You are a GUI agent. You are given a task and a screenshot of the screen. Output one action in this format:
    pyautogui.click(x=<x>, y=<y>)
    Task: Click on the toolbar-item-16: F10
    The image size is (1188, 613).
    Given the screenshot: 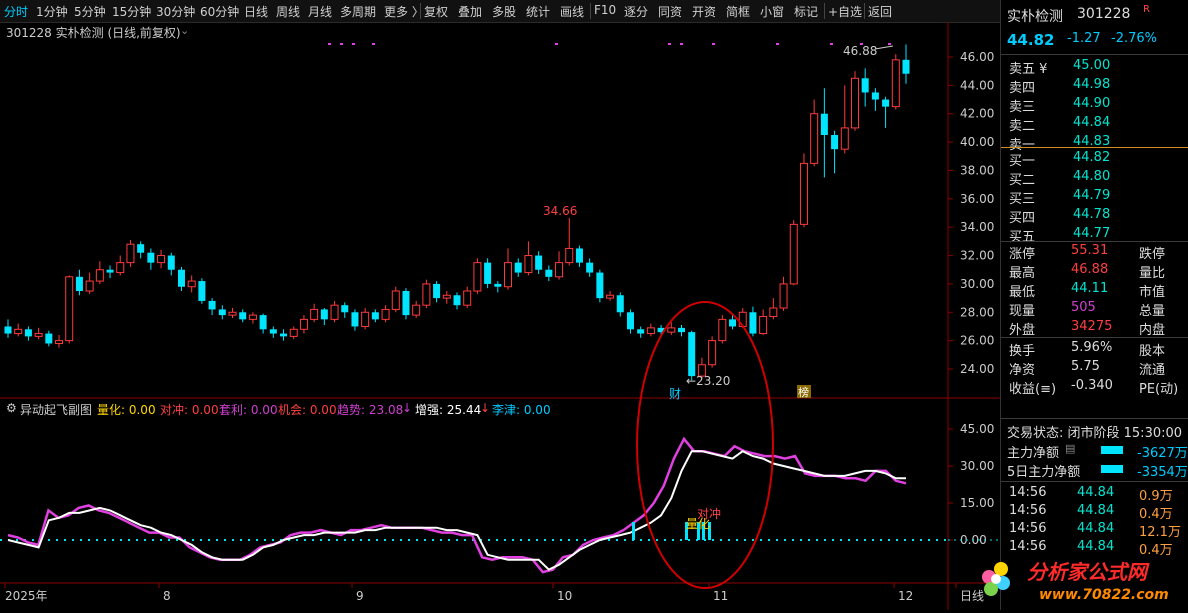 What is the action you would take?
    pyautogui.click(x=605, y=10)
    